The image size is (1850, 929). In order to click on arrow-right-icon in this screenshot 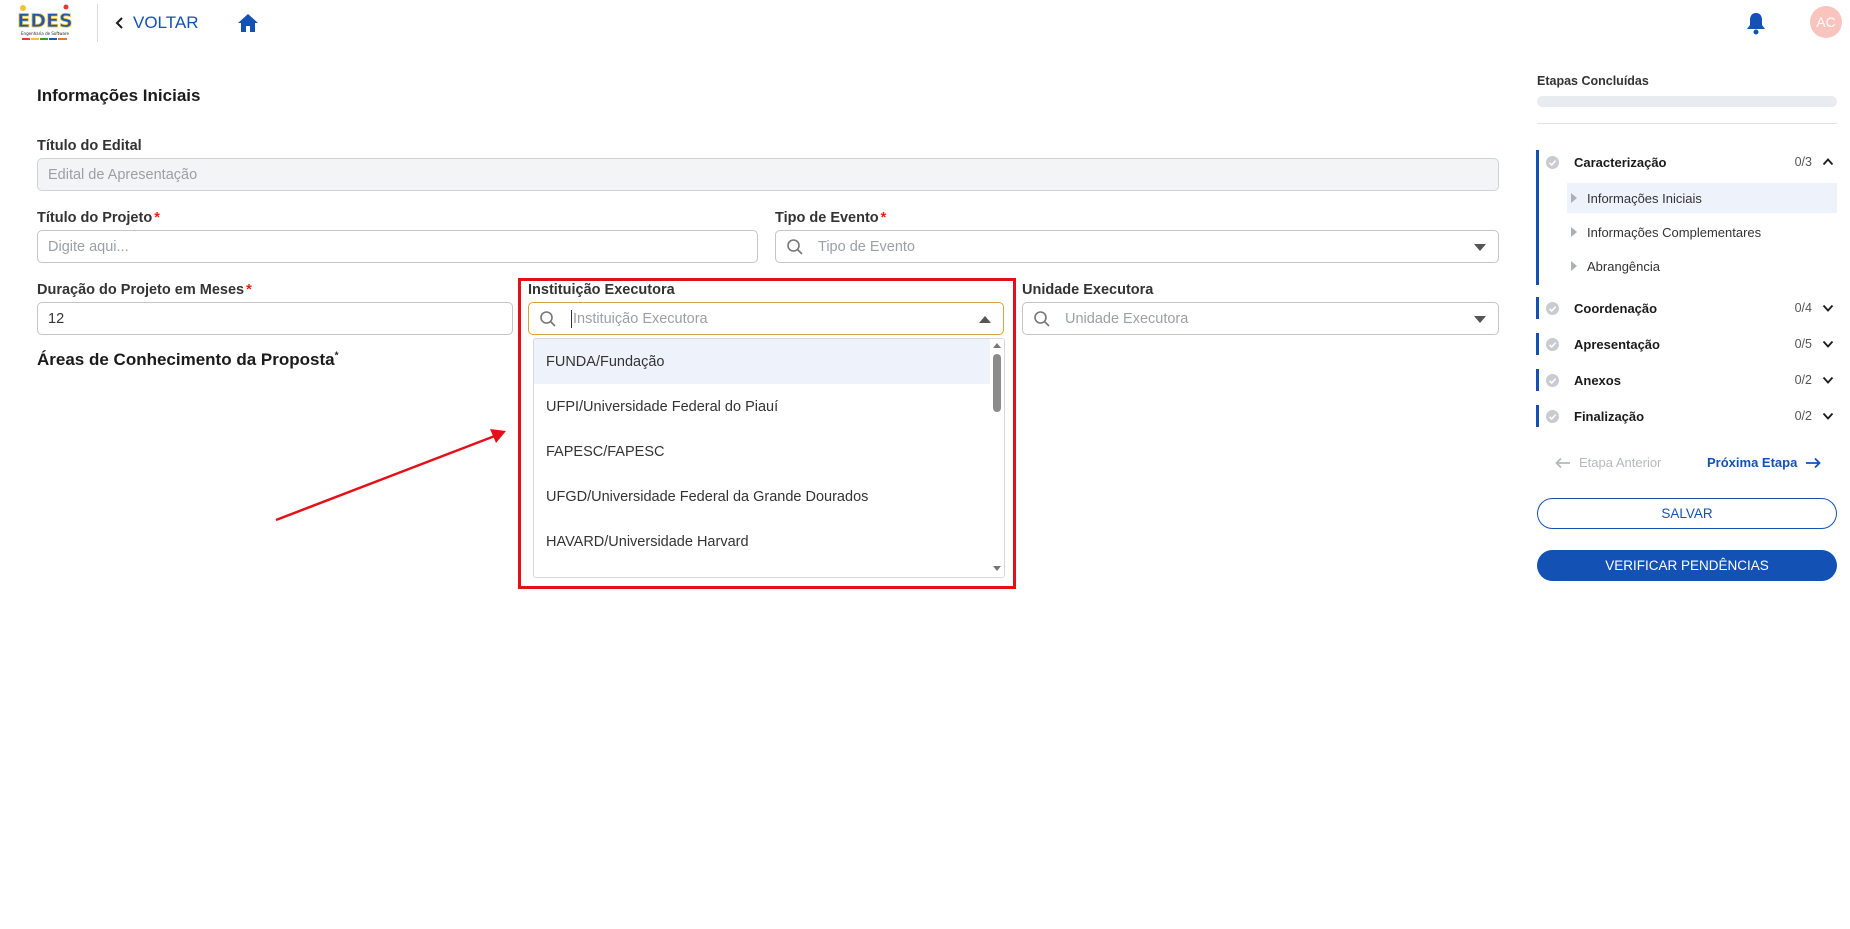, I will do `click(1814, 462)`.